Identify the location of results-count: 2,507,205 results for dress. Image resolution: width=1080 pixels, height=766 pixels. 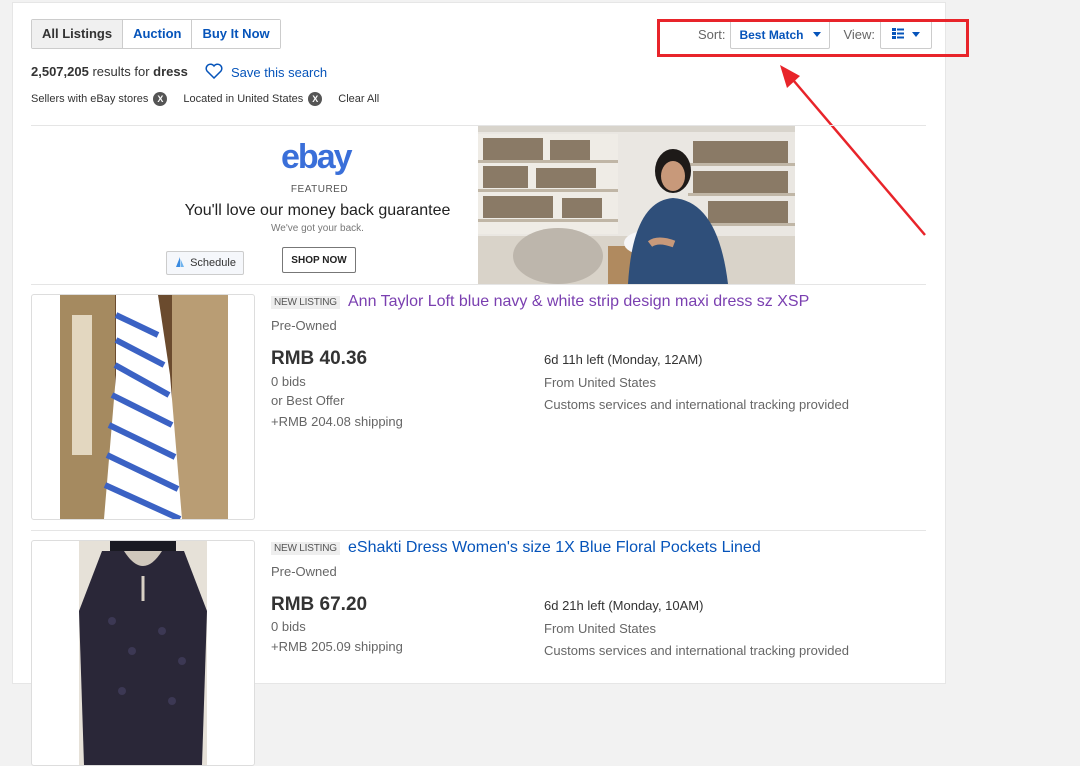
(109, 71).